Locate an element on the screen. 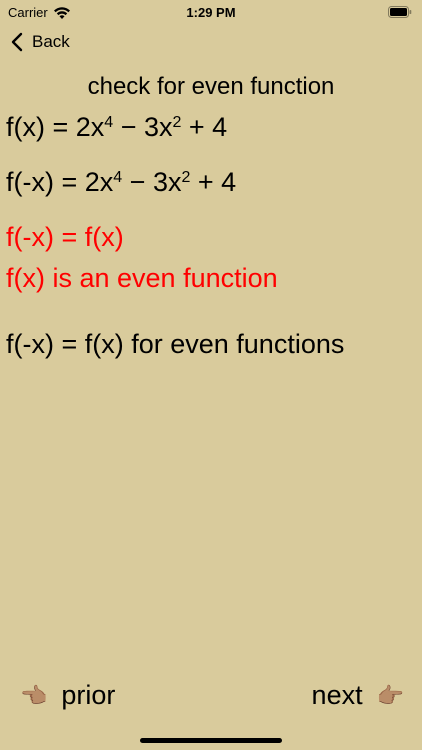 This screenshot has width=422, height=750. fx-prefix: f(x) = 2x is located at coordinates (55, 127).